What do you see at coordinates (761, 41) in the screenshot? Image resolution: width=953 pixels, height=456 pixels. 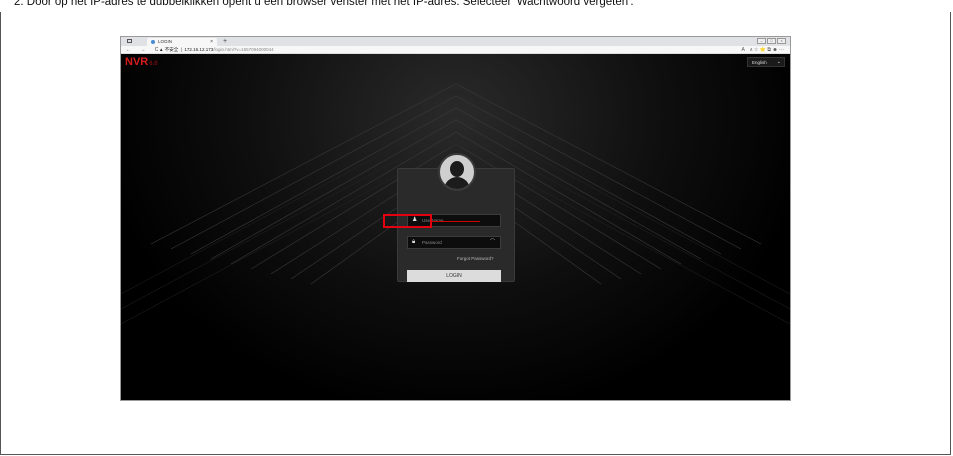 I see `minimize-icon: –` at bounding box center [761, 41].